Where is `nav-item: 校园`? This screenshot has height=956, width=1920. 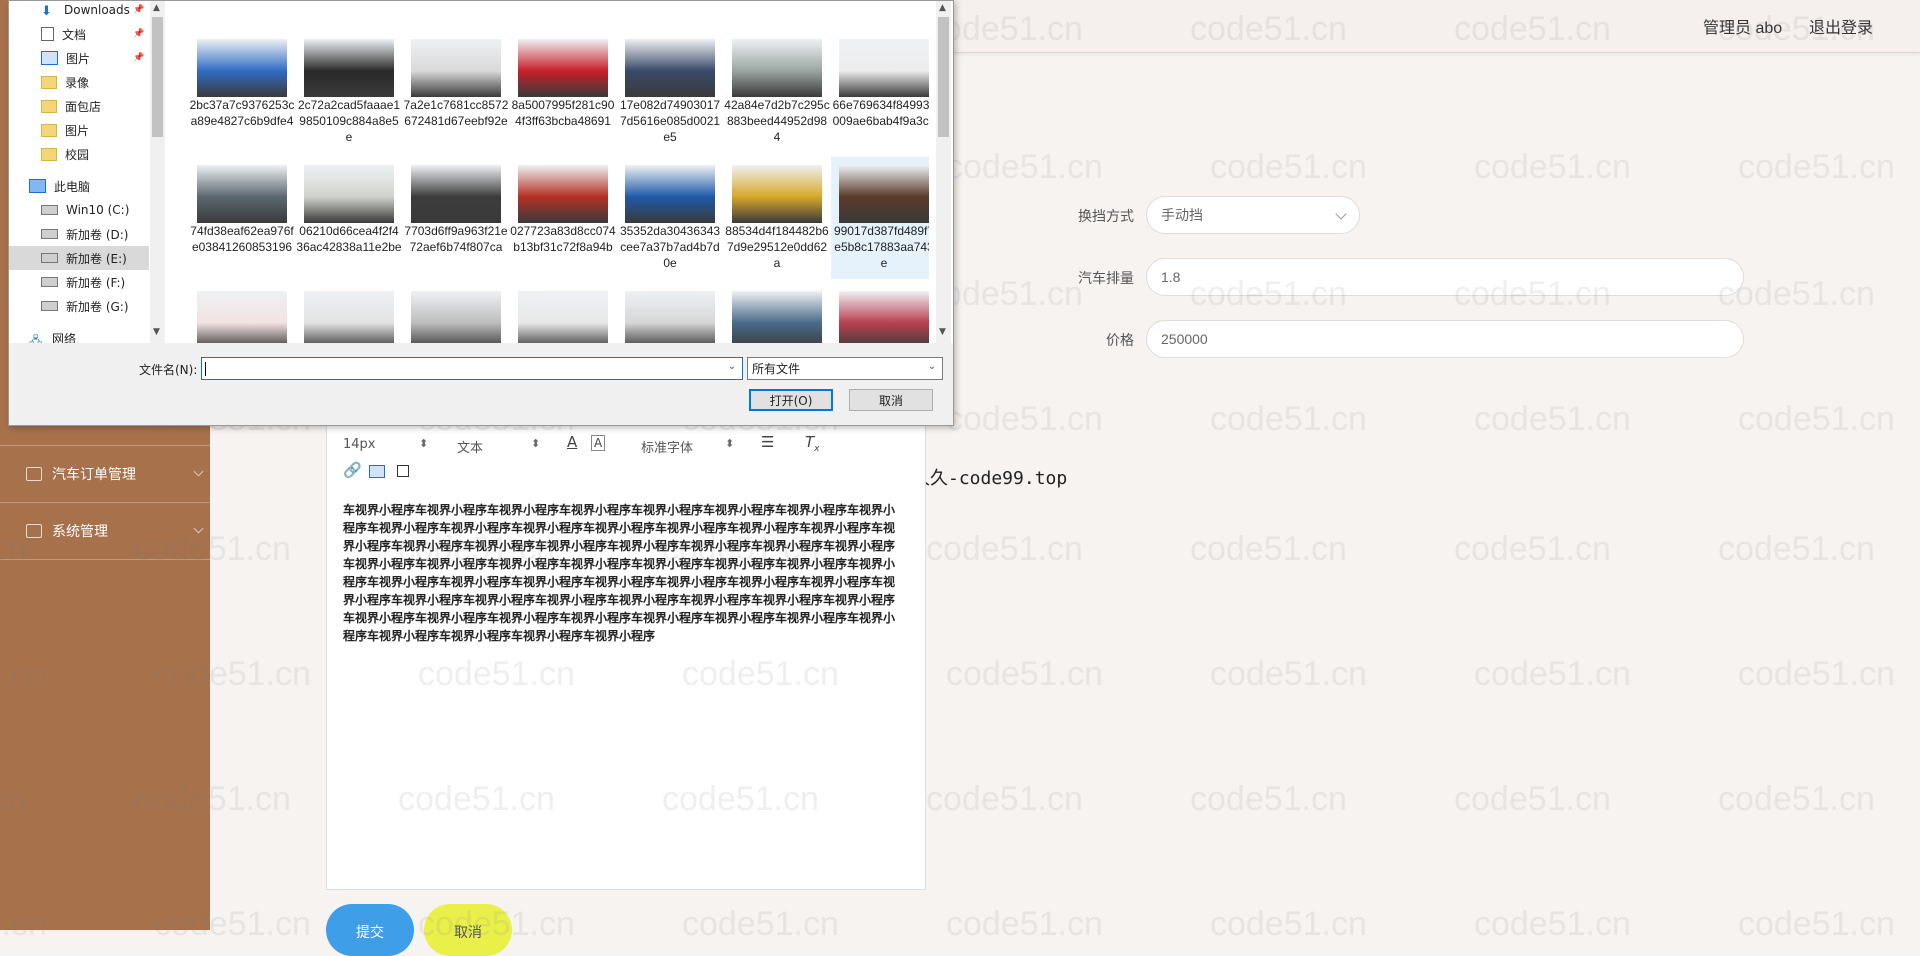 nav-item: 校园 is located at coordinates (79, 154).